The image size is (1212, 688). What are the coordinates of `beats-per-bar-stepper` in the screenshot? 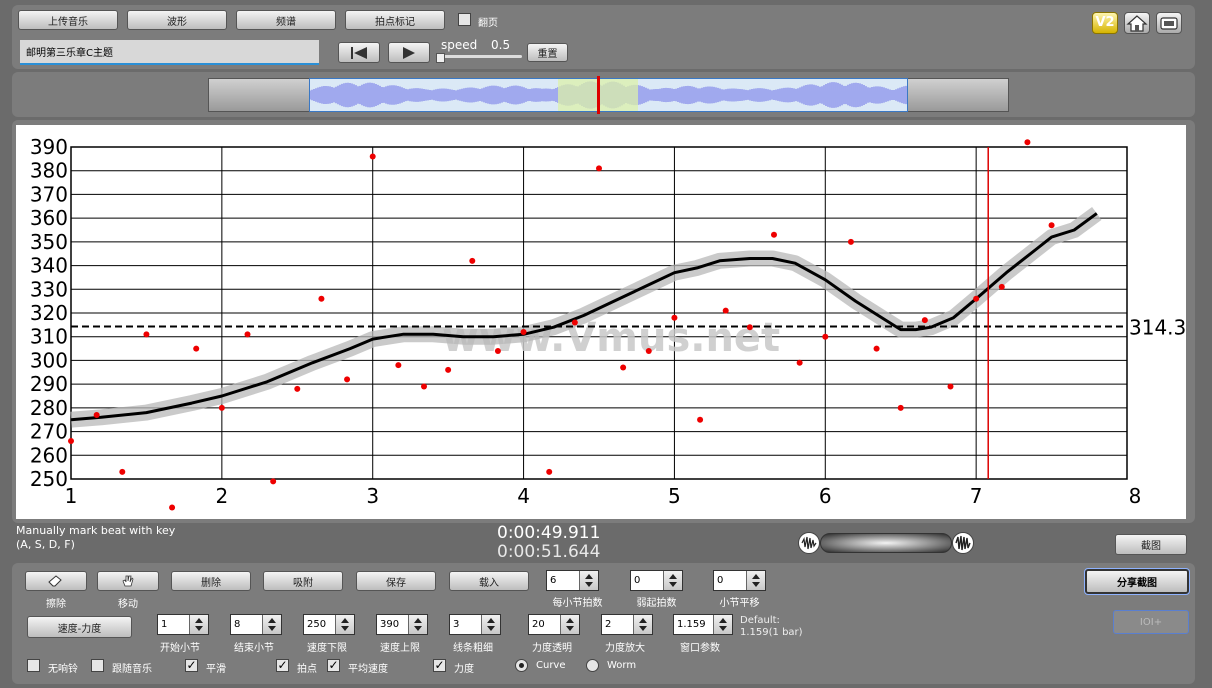 It's located at (572, 580).